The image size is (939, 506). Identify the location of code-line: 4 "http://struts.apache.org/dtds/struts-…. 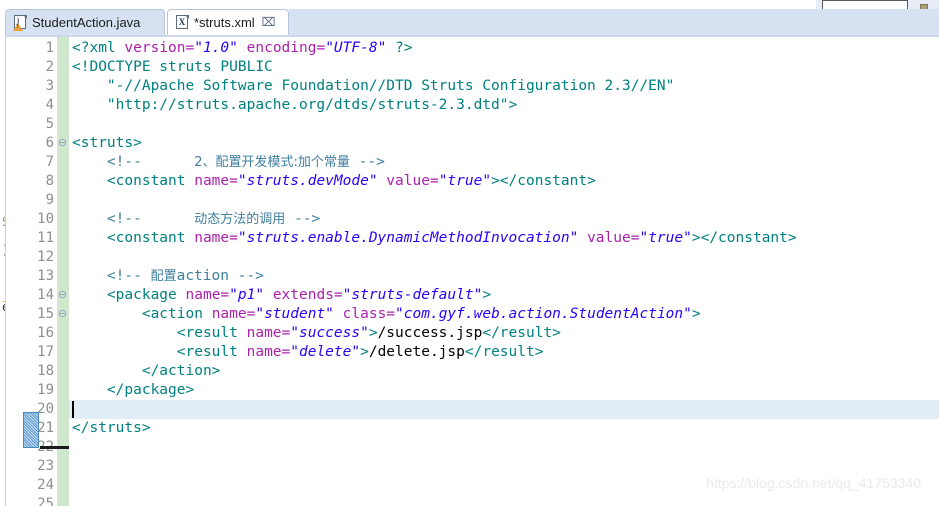
(472, 105).